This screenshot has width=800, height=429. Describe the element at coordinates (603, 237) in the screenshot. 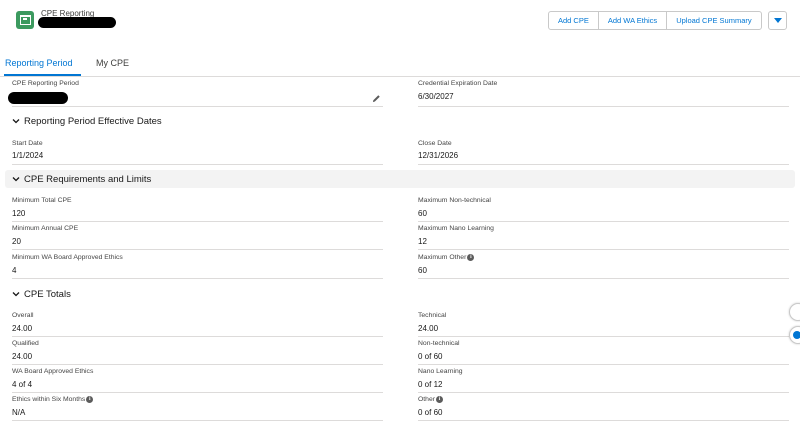

I see `maximum-nano-learning-field: Maximum Nano Learning 12` at that location.